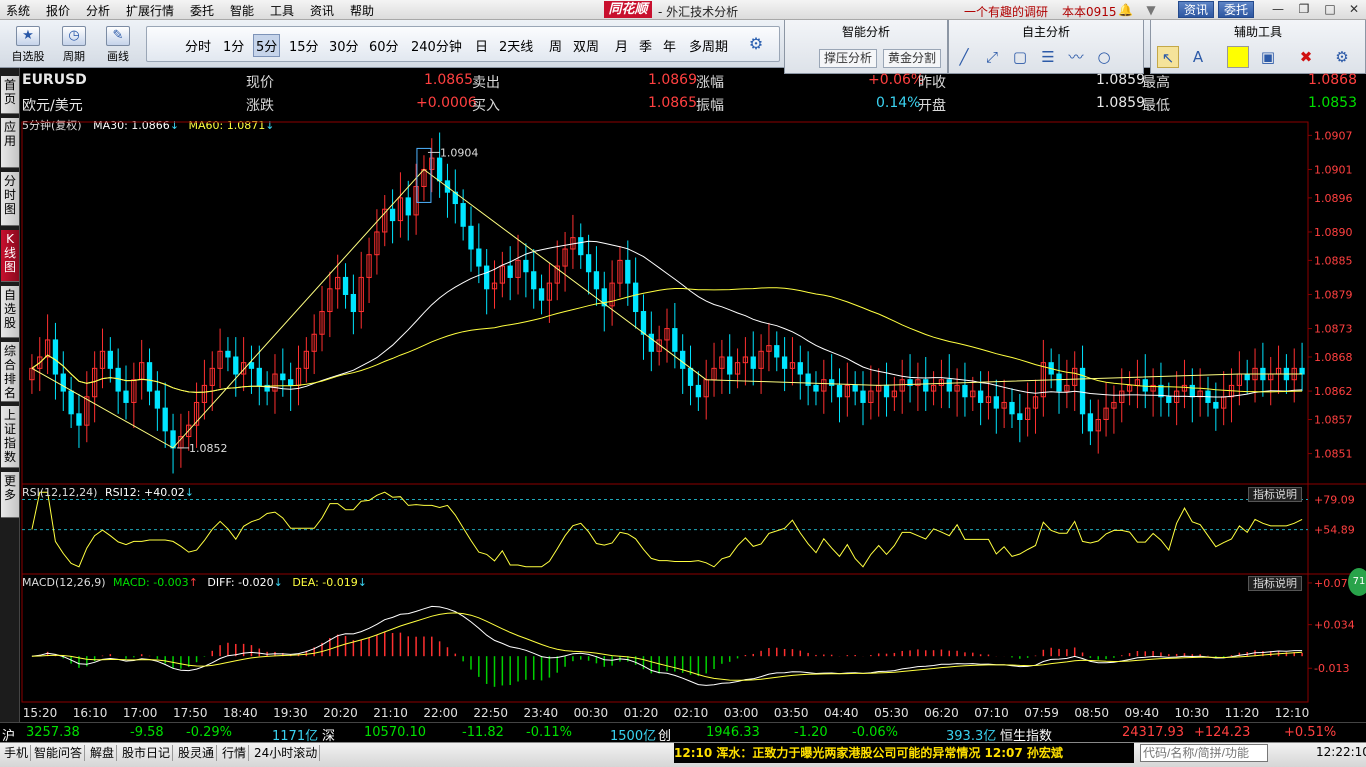 This screenshot has width=1366, height=767. What do you see at coordinates (322, 10) in the screenshot?
I see `menu-info: 资讯` at bounding box center [322, 10].